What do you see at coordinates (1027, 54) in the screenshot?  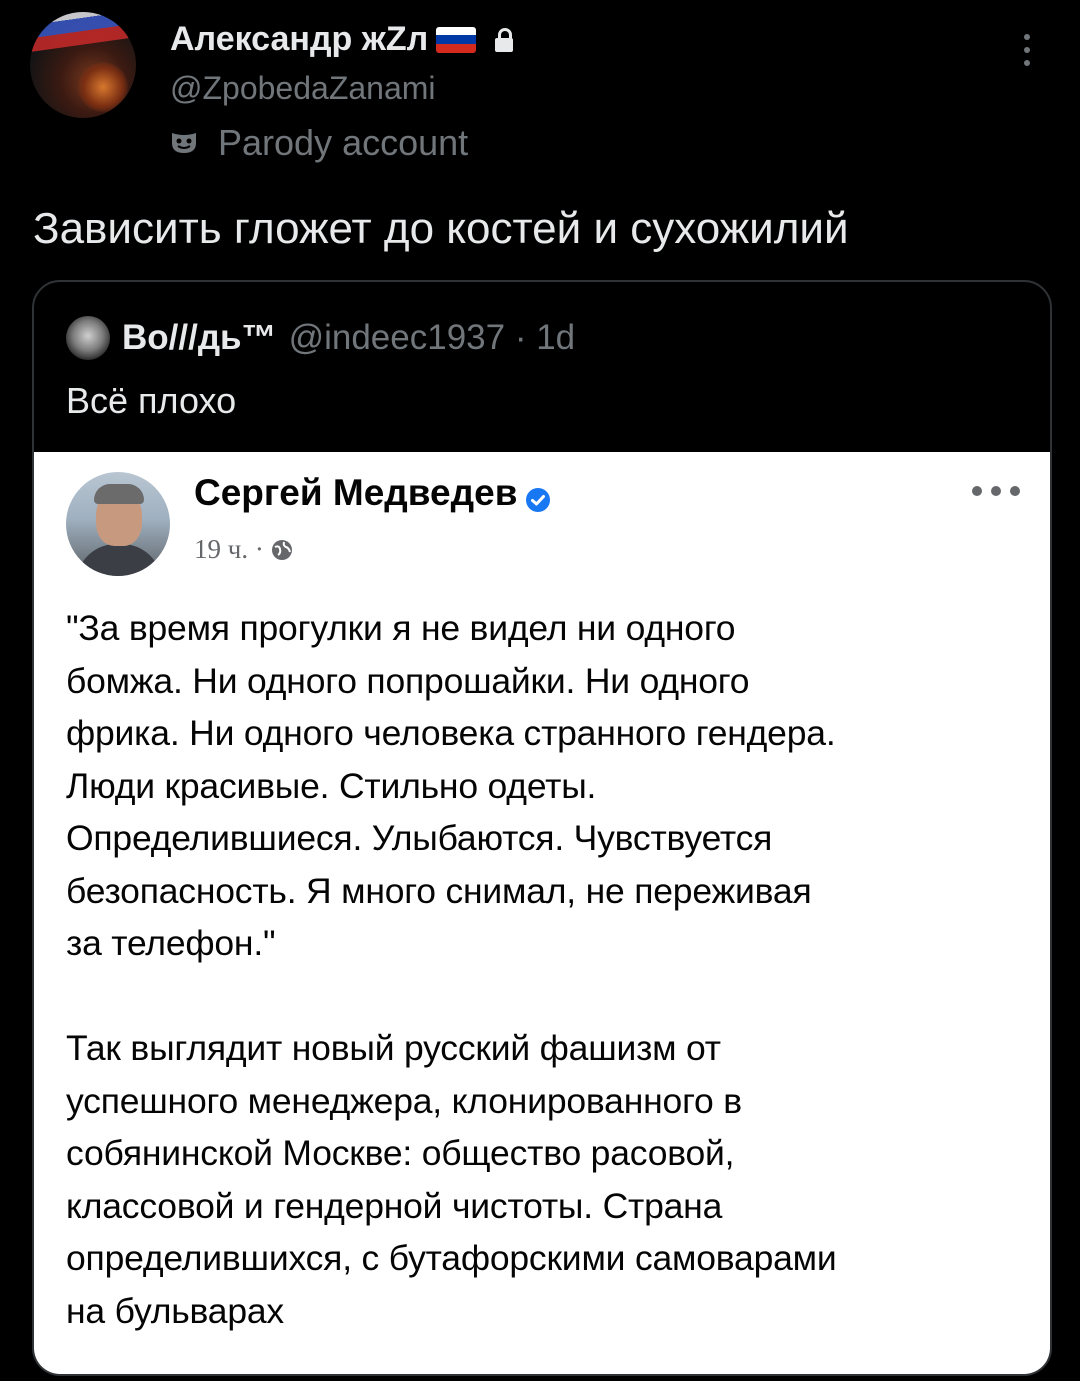 I see `more-vertical-icon` at bounding box center [1027, 54].